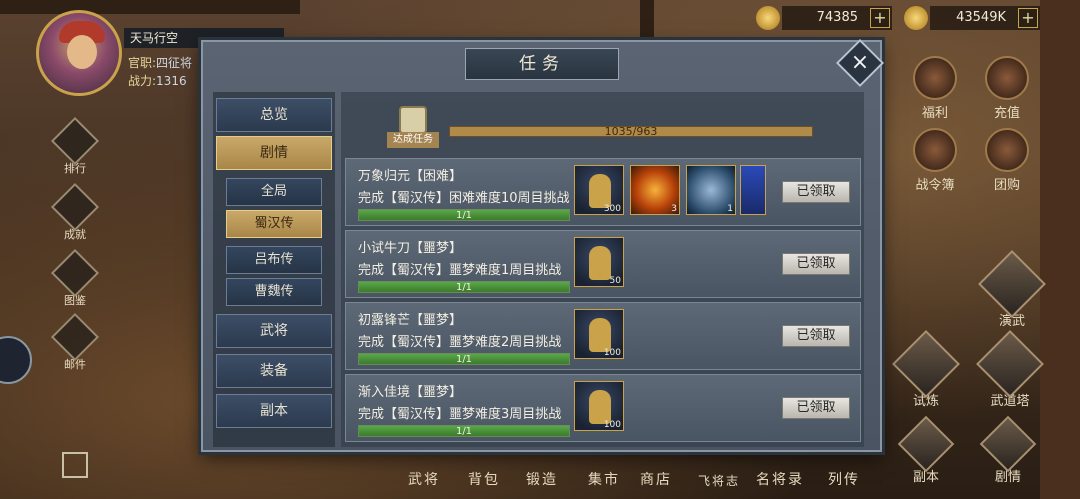 This screenshot has height=499, width=1080. Describe the element at coordinates (655, 190) in the screenshot. I see `fire-reward-icon: 3` at that location.